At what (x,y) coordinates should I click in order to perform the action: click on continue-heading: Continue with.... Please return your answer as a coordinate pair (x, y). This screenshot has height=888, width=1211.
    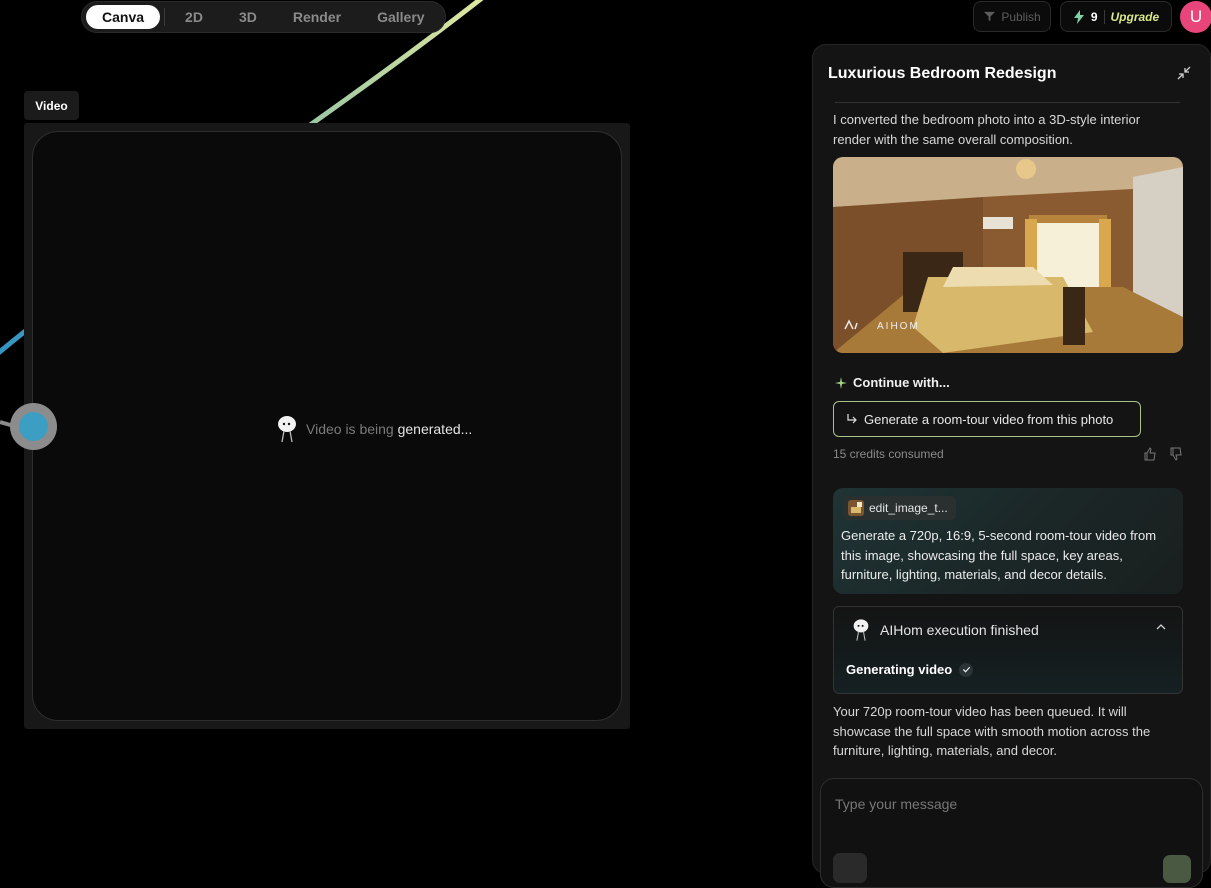
    Looking at the image, I should click on (892, 382).